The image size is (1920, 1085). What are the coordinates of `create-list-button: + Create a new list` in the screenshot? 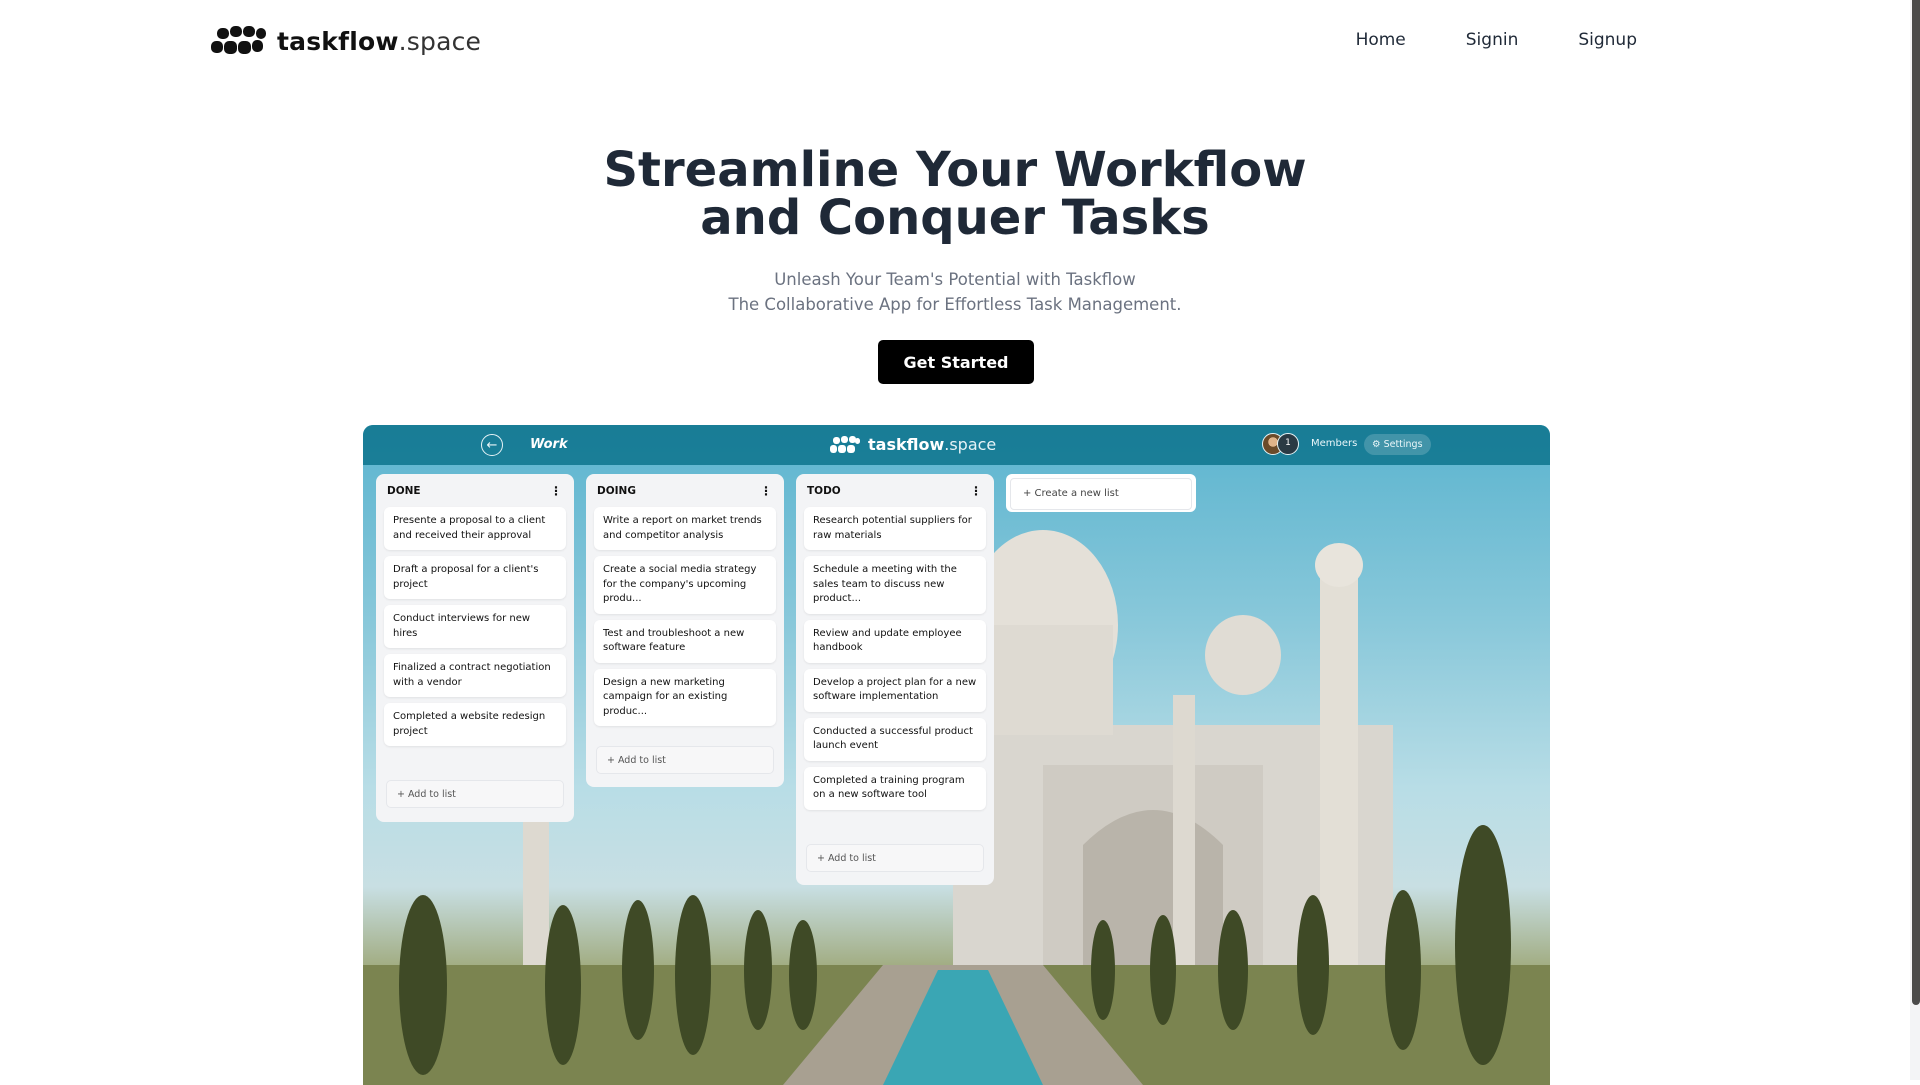 It's located at (1101, 493).